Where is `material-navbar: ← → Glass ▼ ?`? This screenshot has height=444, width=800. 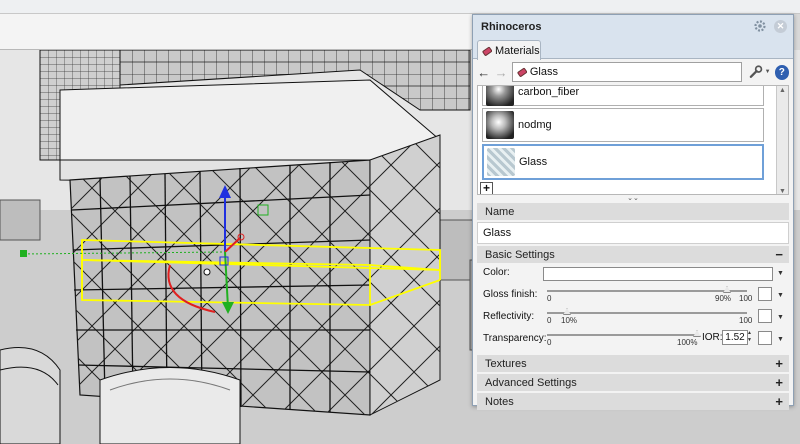
material-navbar: ← → Glass ▼ ? is located at coordinates (633, 72).